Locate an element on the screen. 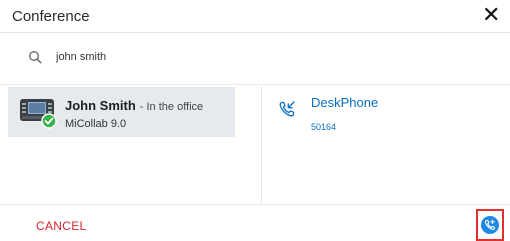  dialog-header: Conference ✕ is located at coordinates (255, 16).